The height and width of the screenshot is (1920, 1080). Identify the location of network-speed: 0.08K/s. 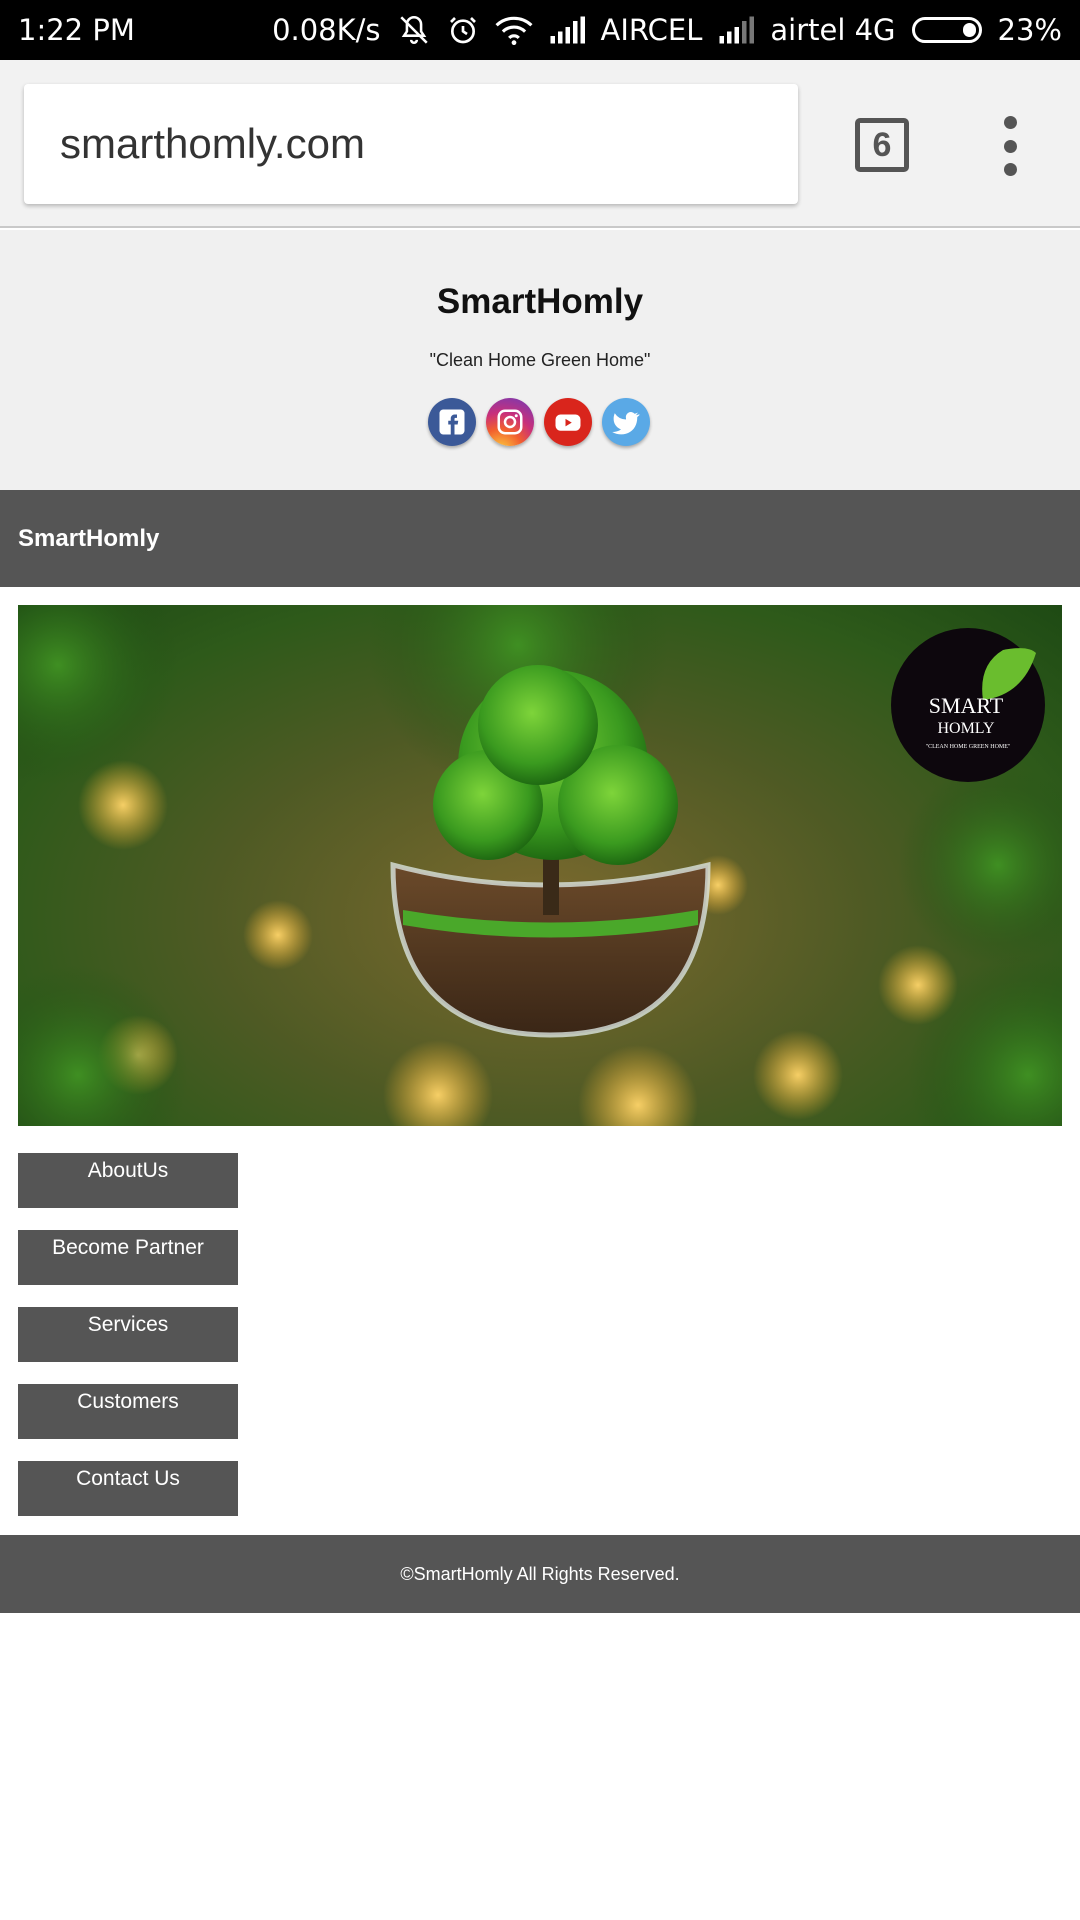
(326, 30).